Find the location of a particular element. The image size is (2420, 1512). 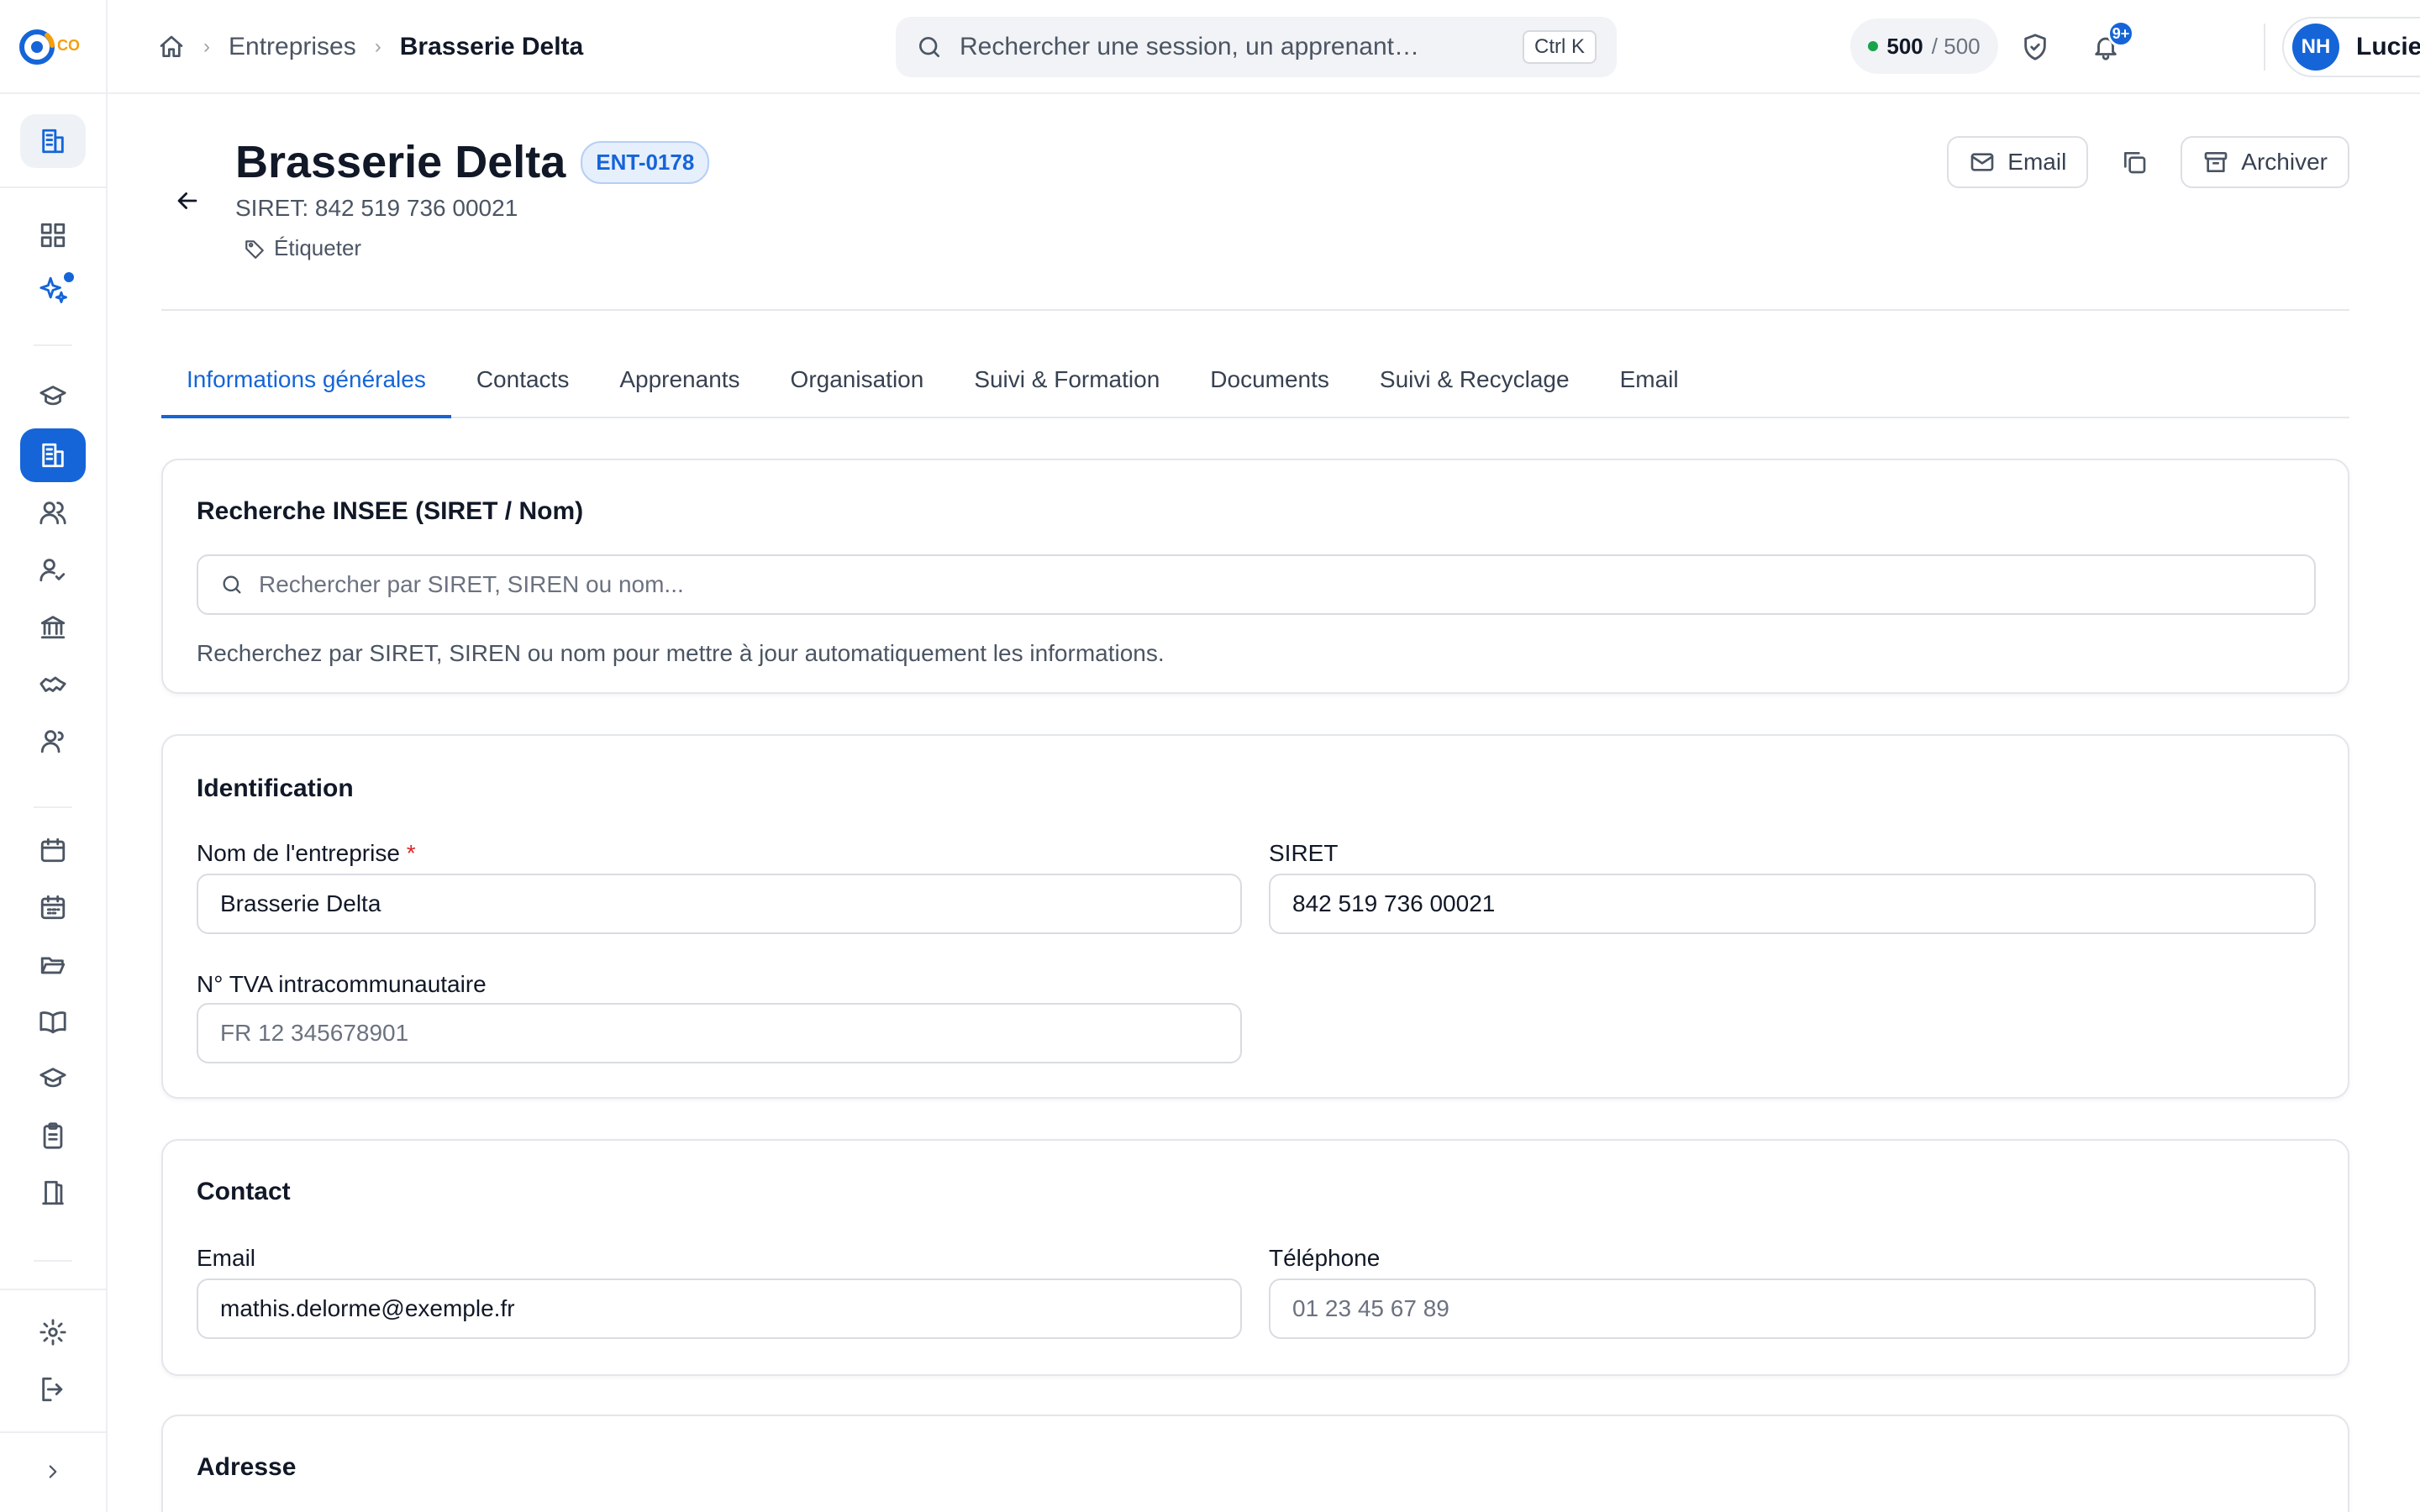

security-button is located at coordinates (2036, 47).